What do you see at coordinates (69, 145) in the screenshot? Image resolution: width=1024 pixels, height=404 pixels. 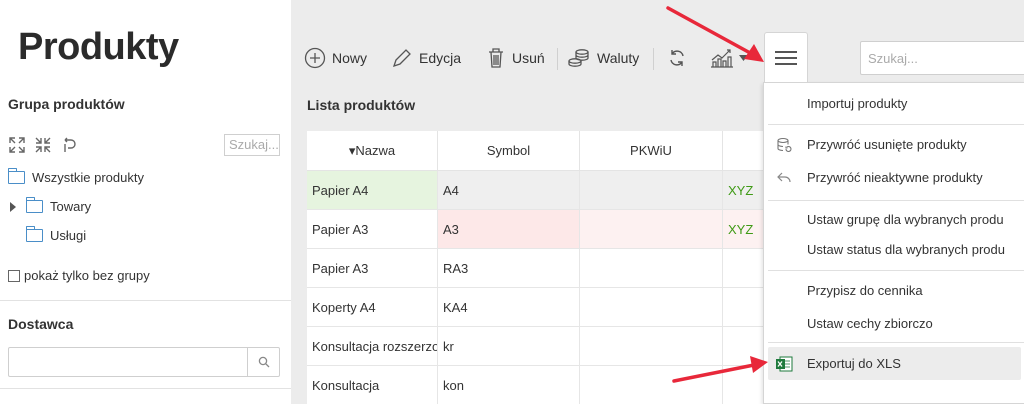 I see `refresh-tree-icon` at bounding box center [69, 145].